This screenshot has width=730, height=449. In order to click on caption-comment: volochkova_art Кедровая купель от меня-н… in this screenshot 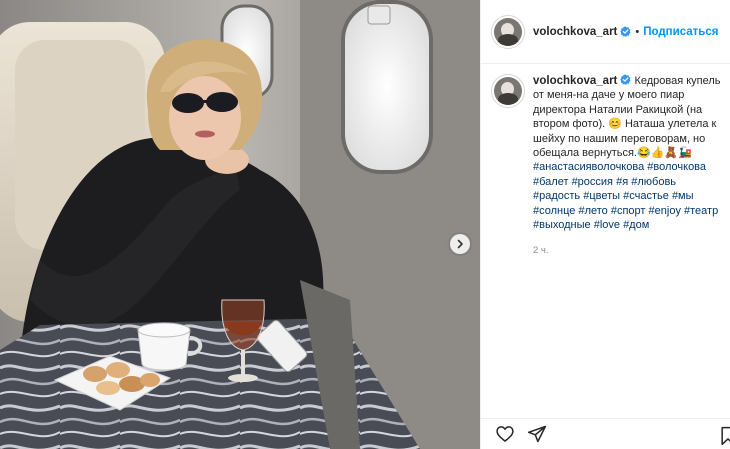, I will do `click(610, 166)`.